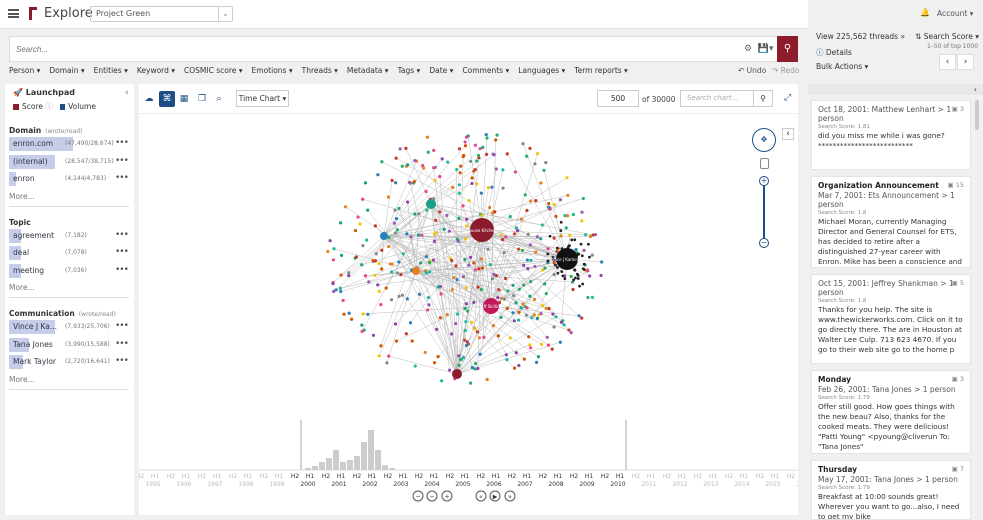 The image size is (983, 520). I want to click on menu-icon, so click(13, 13).